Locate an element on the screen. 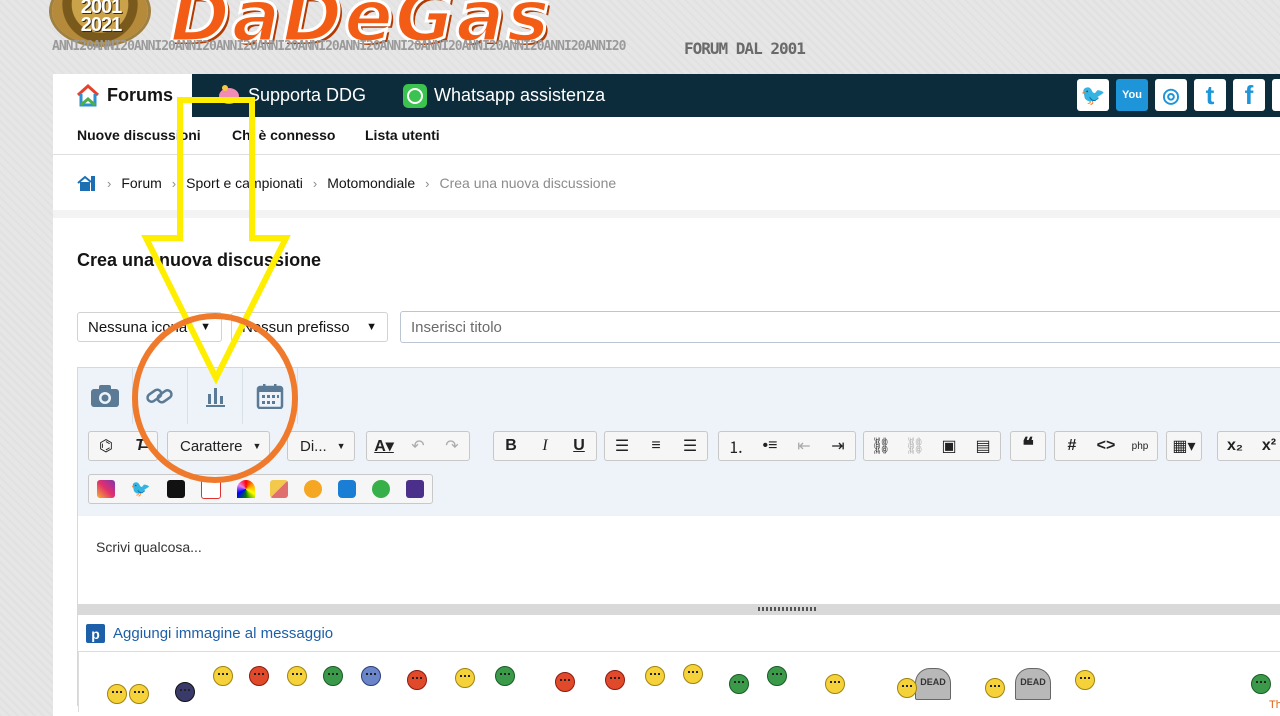 The image size is (1280, 716). youtube-icon: You is located at coordinates (1132, 95).